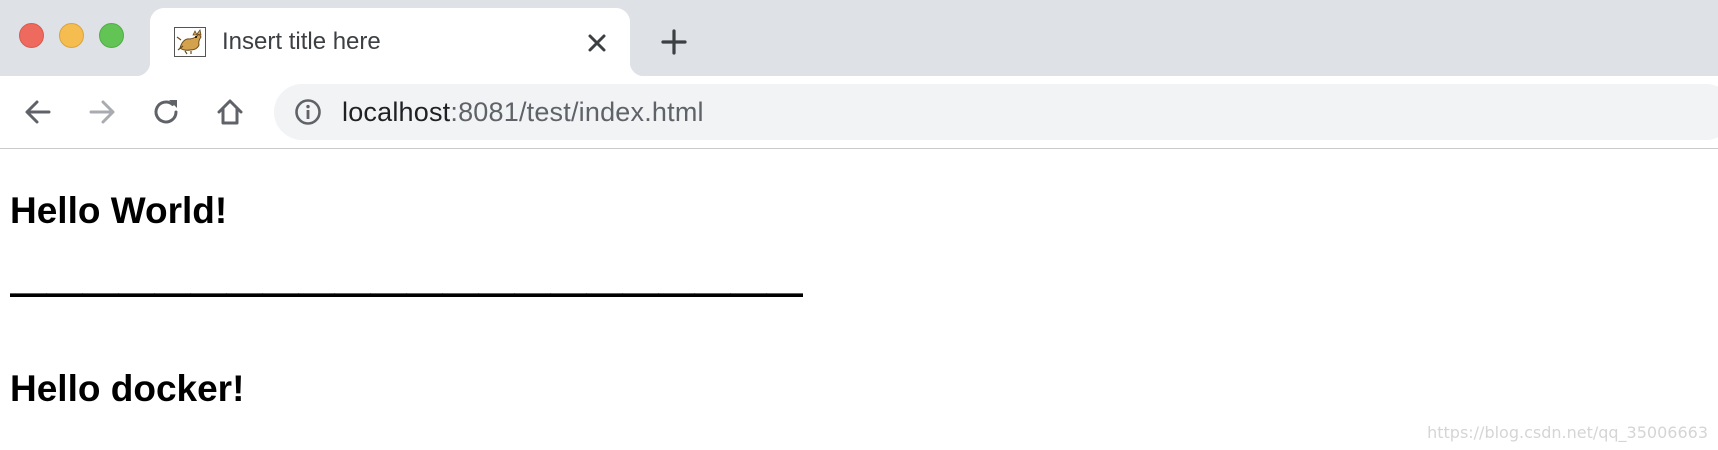 This screenshot has width=1718, height=450. Describe the element at coordinates (577, 112) in the screenshot. I see `url-path: :8081/test/index.html` at that location.